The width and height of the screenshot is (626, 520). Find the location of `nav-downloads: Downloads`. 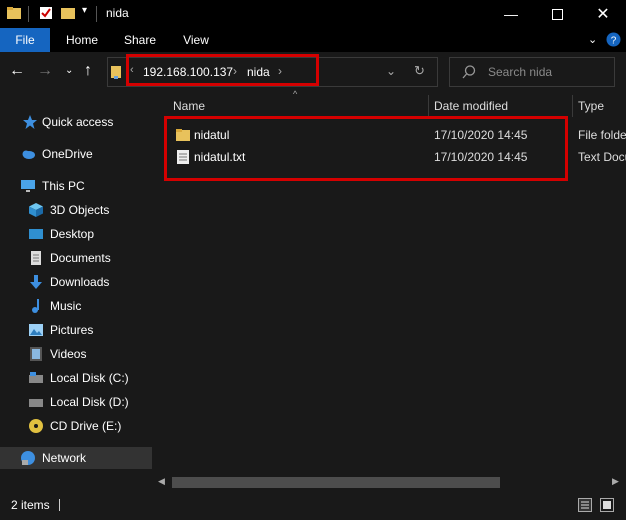

nav-downloads: Downloads is located at coordinates (76, 282).